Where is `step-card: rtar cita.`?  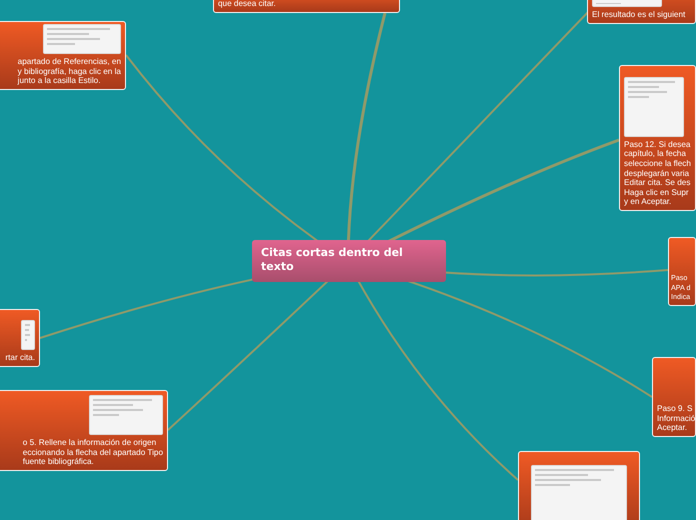 step-card: rtar cita. is located at coordinates (20, 338).